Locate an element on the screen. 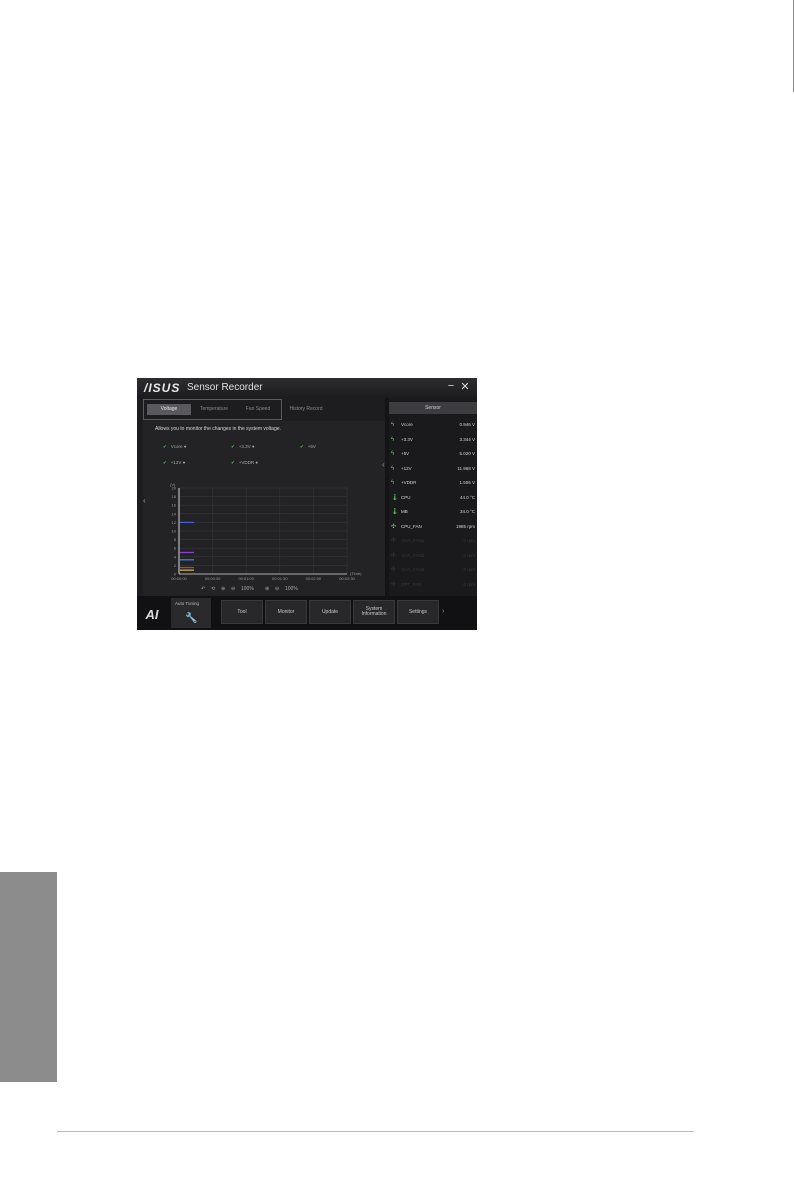 This screenshot has width=794, height=1196. checkbox-5v: ✔ +5V is located at coordinates (308, 447).